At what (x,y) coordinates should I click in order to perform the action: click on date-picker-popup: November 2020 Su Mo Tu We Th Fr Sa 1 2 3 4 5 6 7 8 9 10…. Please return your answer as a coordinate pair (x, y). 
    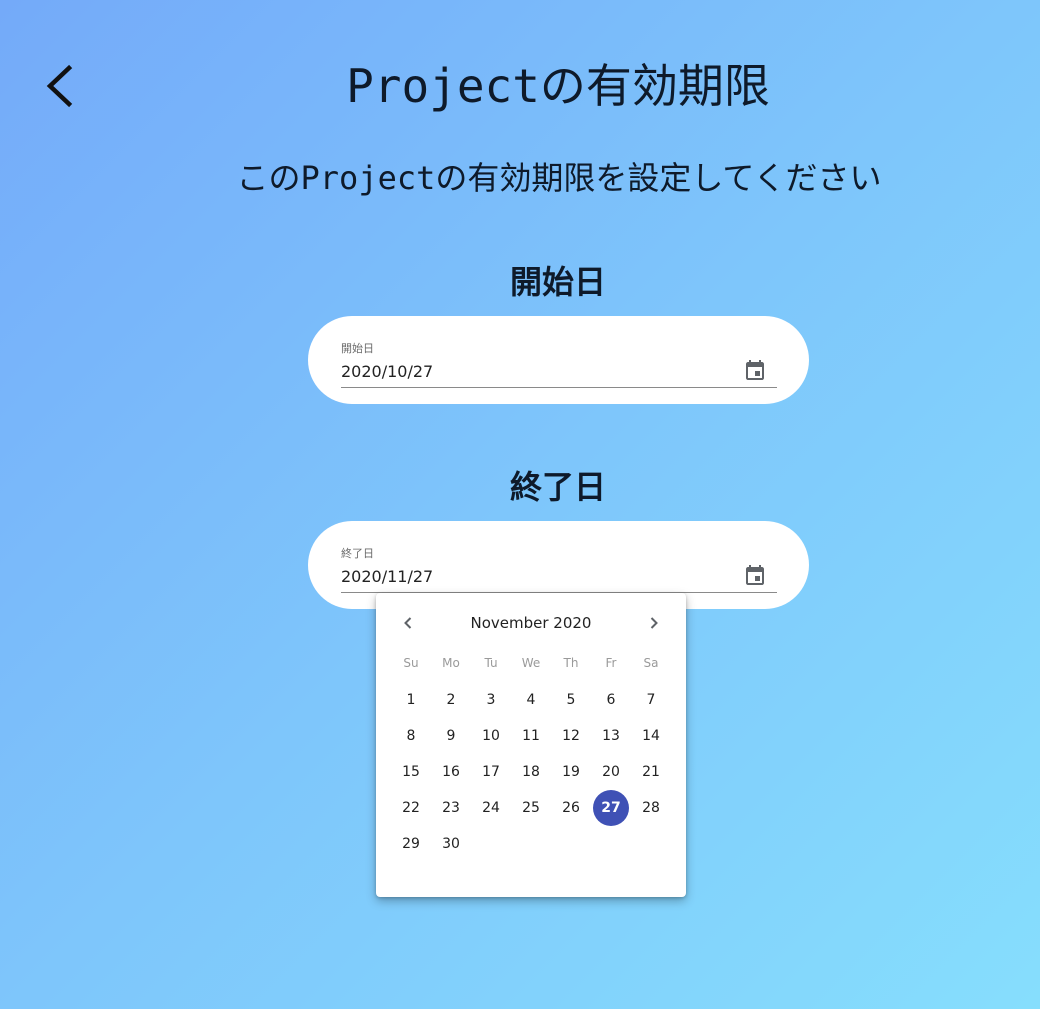
    Looking at the image, I should click on (531, 745).